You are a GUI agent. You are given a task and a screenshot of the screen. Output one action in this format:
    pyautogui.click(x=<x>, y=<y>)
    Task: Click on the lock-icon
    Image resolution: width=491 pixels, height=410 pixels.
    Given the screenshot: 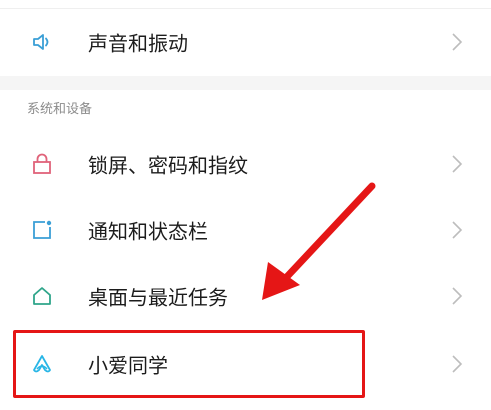 What is the action you would take?
    pyautogui.click(x=42, y=164)
    